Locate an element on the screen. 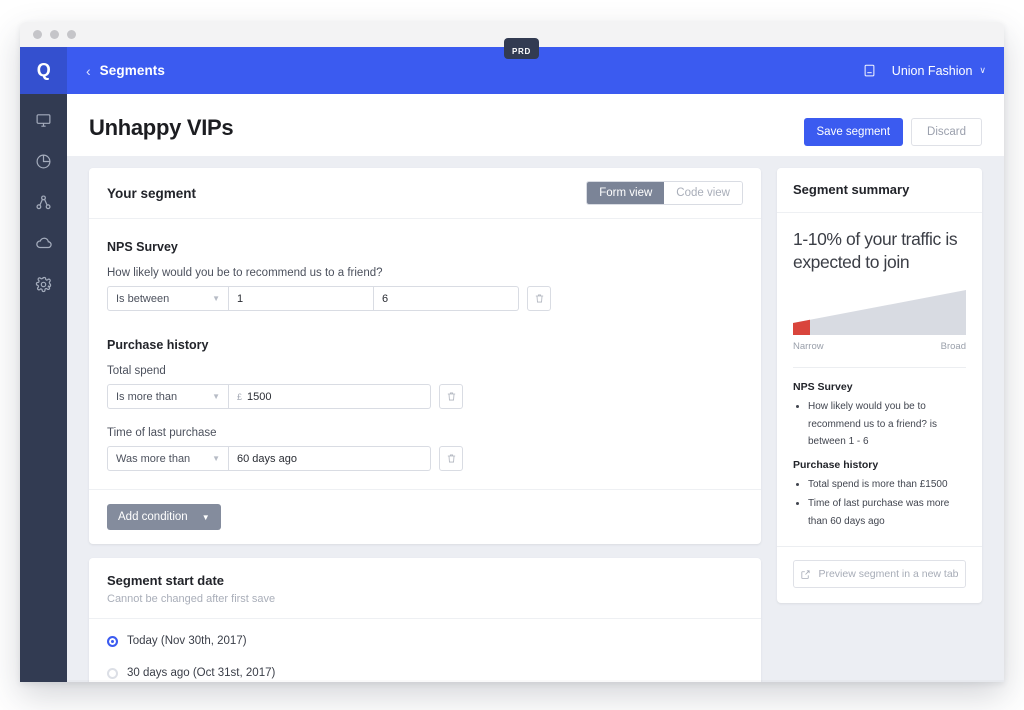 This screenshot has width=1024, height=710. condition-row-nps: Is between ▼ 1 6 is located at coordinates (425, 298).